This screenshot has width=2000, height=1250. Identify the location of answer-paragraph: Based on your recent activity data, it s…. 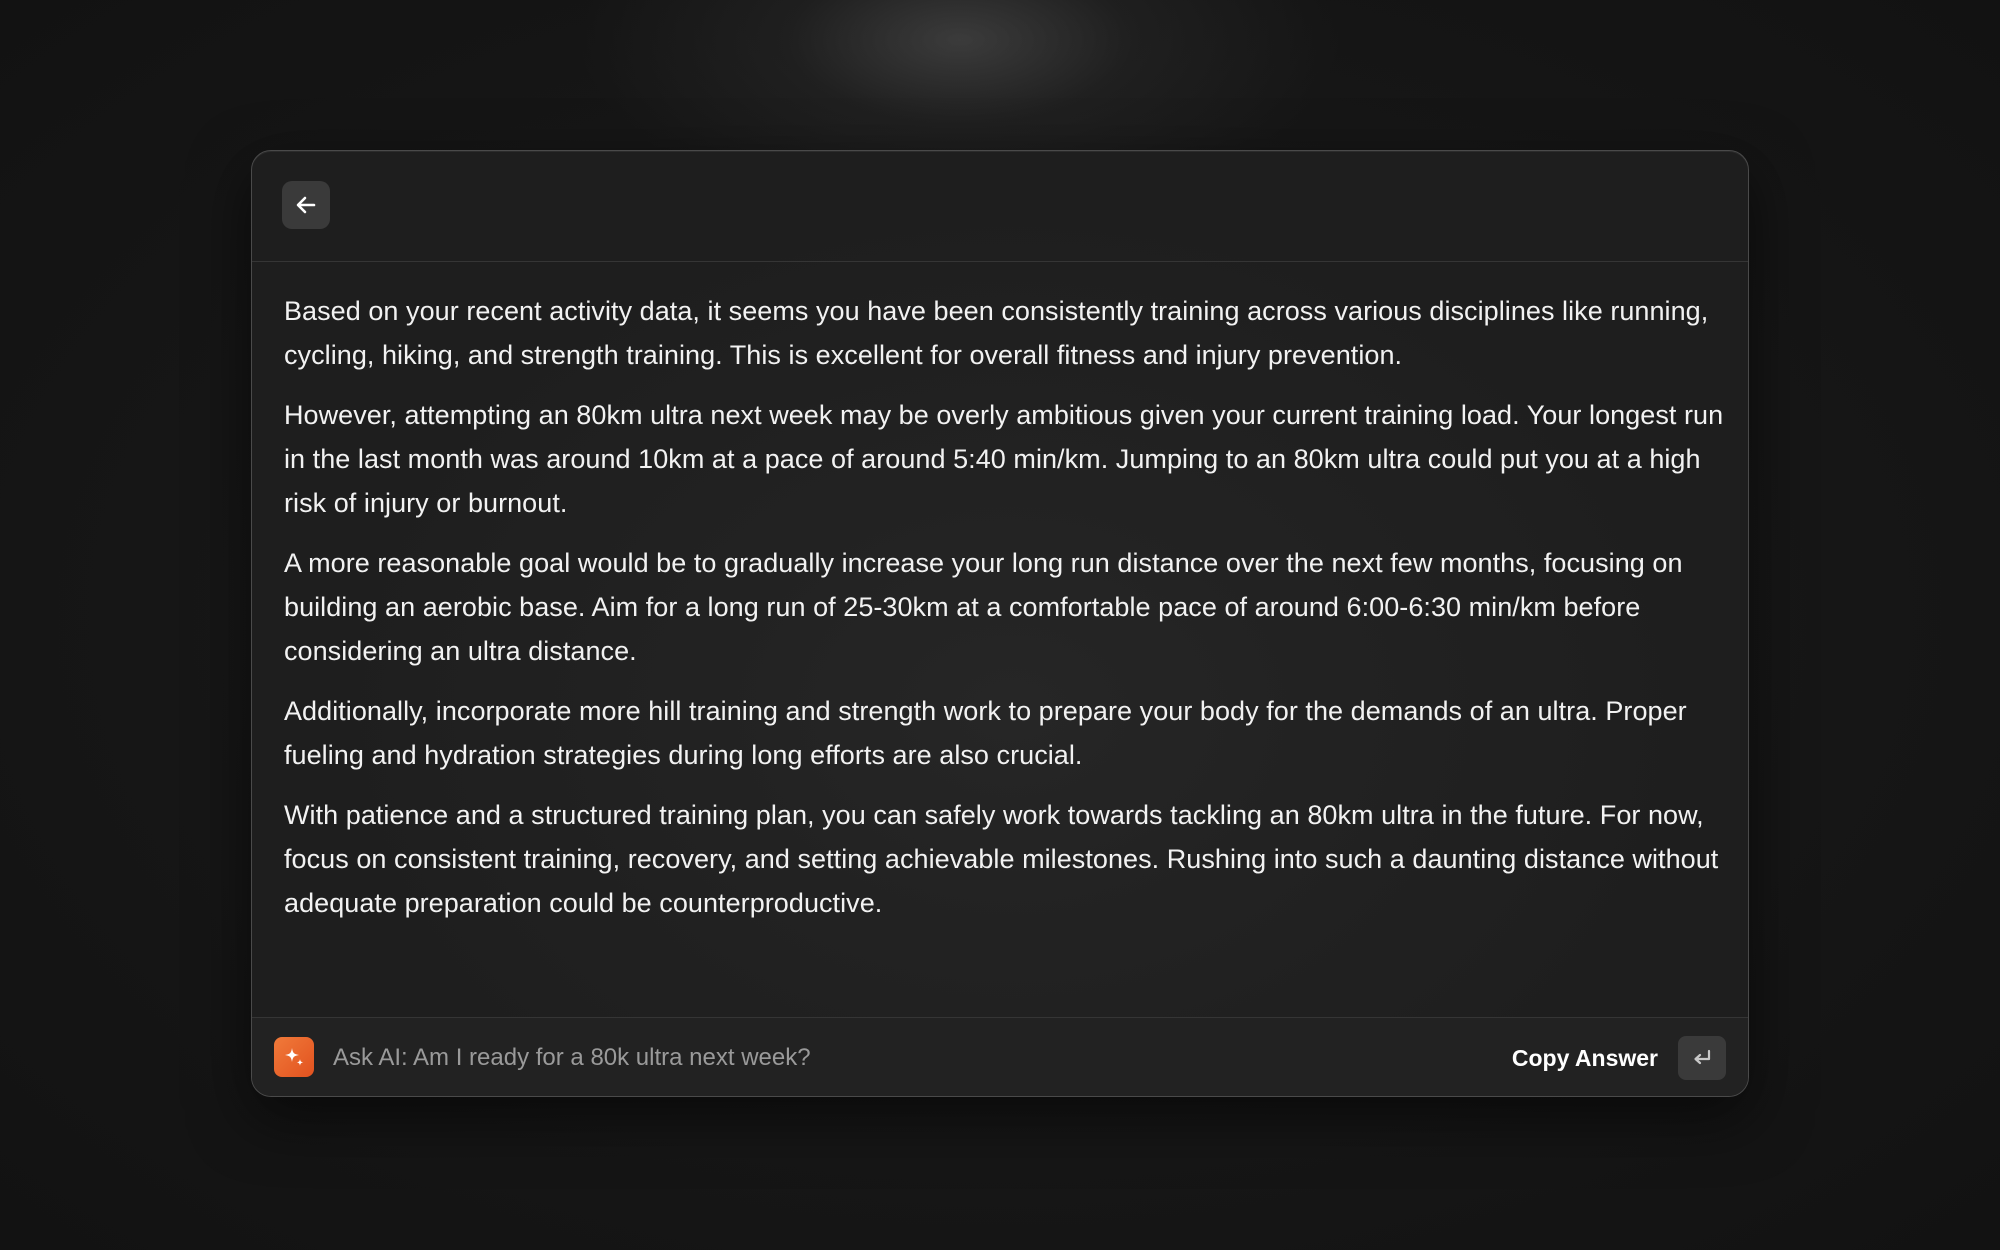
(996, 333).